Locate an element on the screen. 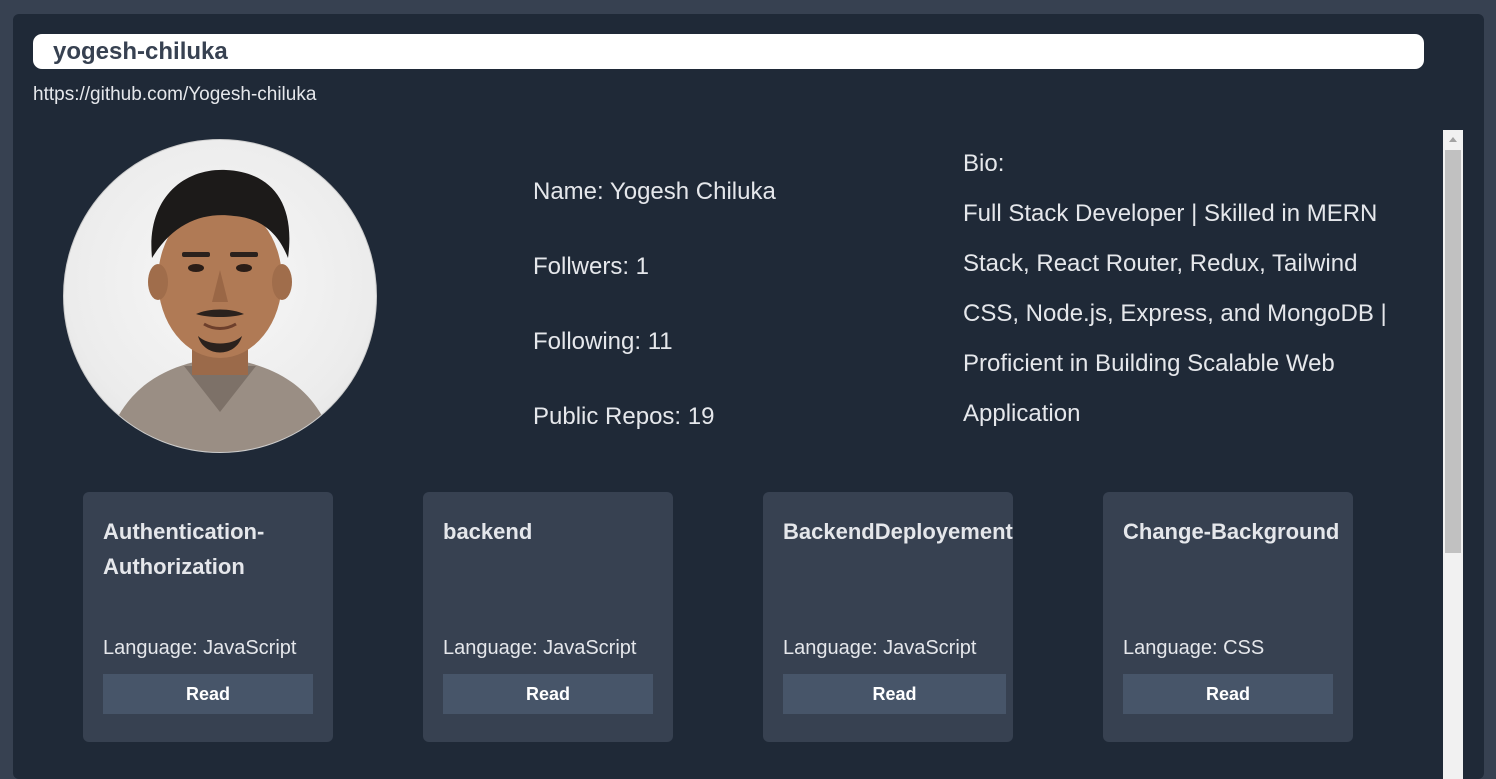 The width and height of the screenshot is (1496, 779). scroll-thumb is located at coordinates (1453, 351).